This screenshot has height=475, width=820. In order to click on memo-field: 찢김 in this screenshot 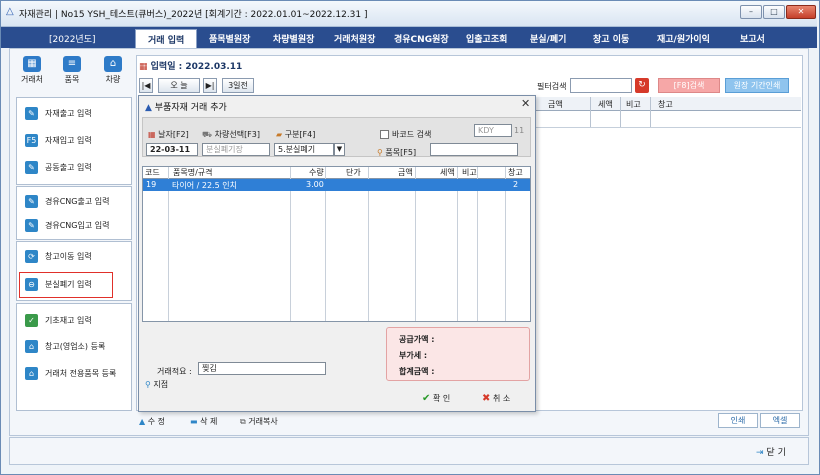, I will do `click(262, 368)`.